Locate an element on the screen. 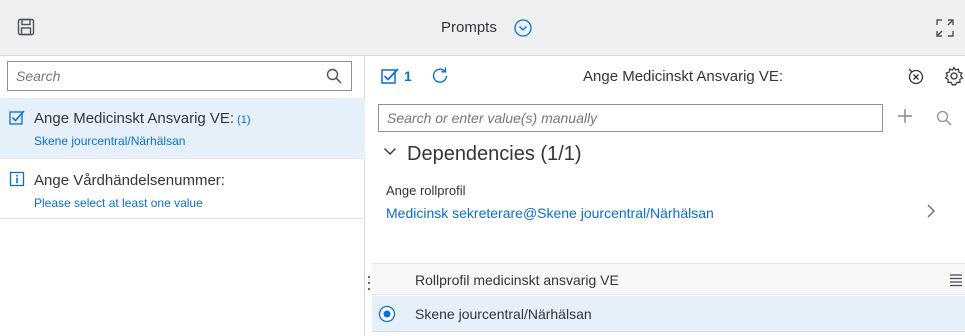 The height and width of the screenshot is (336, 965). prompts-title: Prompts is located at coordinates (469, 27).